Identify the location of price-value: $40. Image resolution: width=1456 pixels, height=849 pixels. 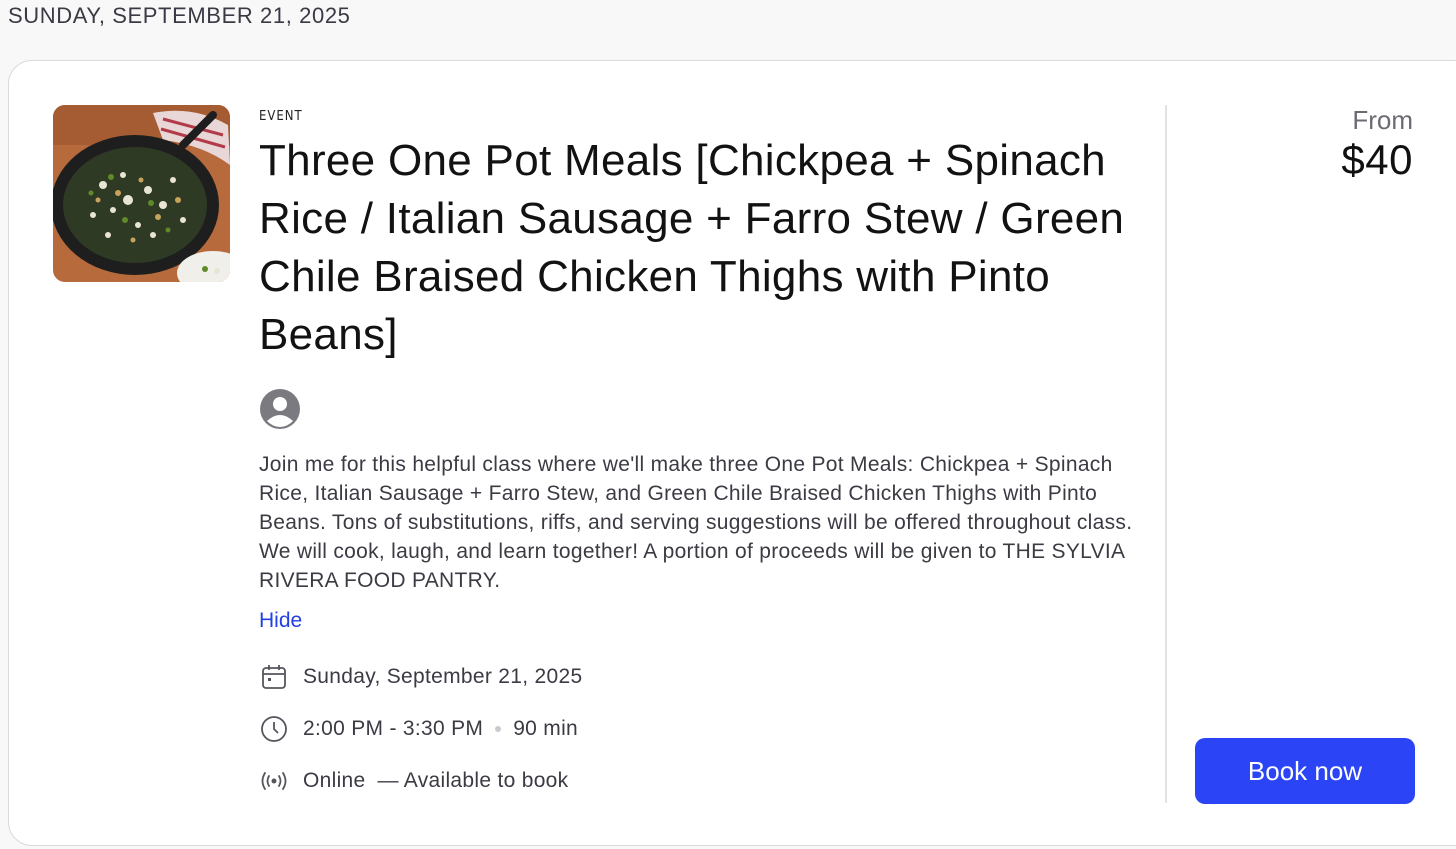
(1377, 159).